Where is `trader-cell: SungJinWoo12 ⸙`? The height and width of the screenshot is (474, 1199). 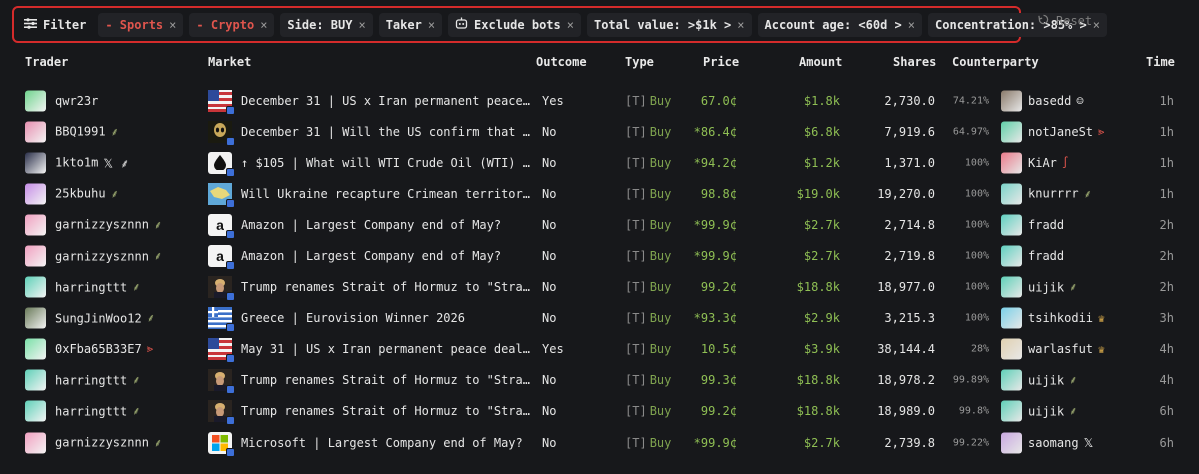 trader-cell: SungJinWoo12 ⸙ is located at coordinates (105, 318).